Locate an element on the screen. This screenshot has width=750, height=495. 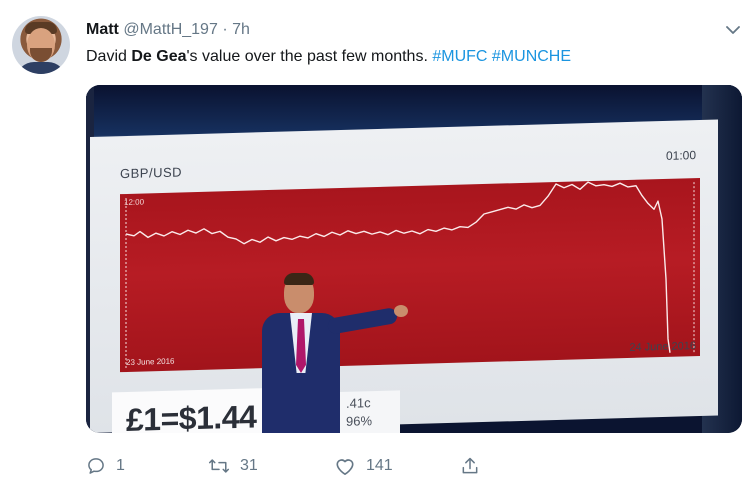
avatar-shirt is located at coordinates (41, 68).